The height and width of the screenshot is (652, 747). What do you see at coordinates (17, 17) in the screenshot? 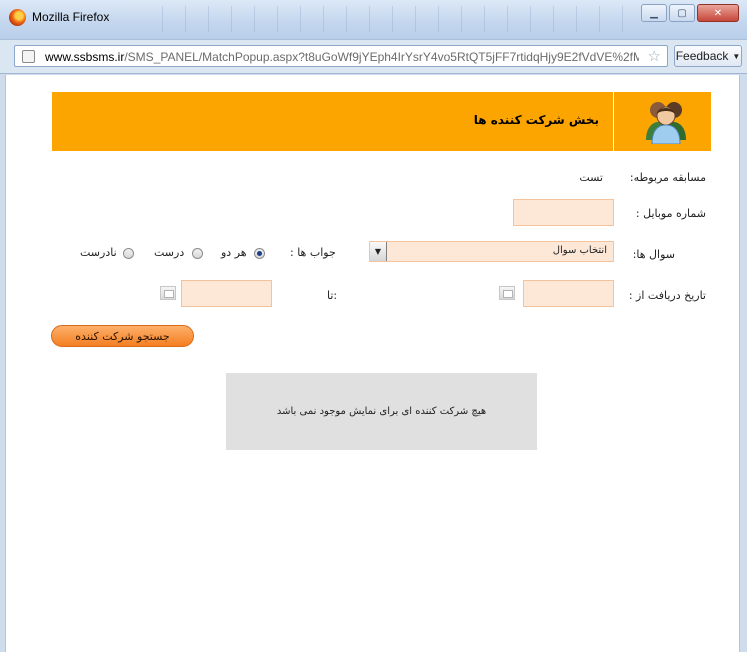
I see `firefox-logo-icon` at bounding box center [17, 17].